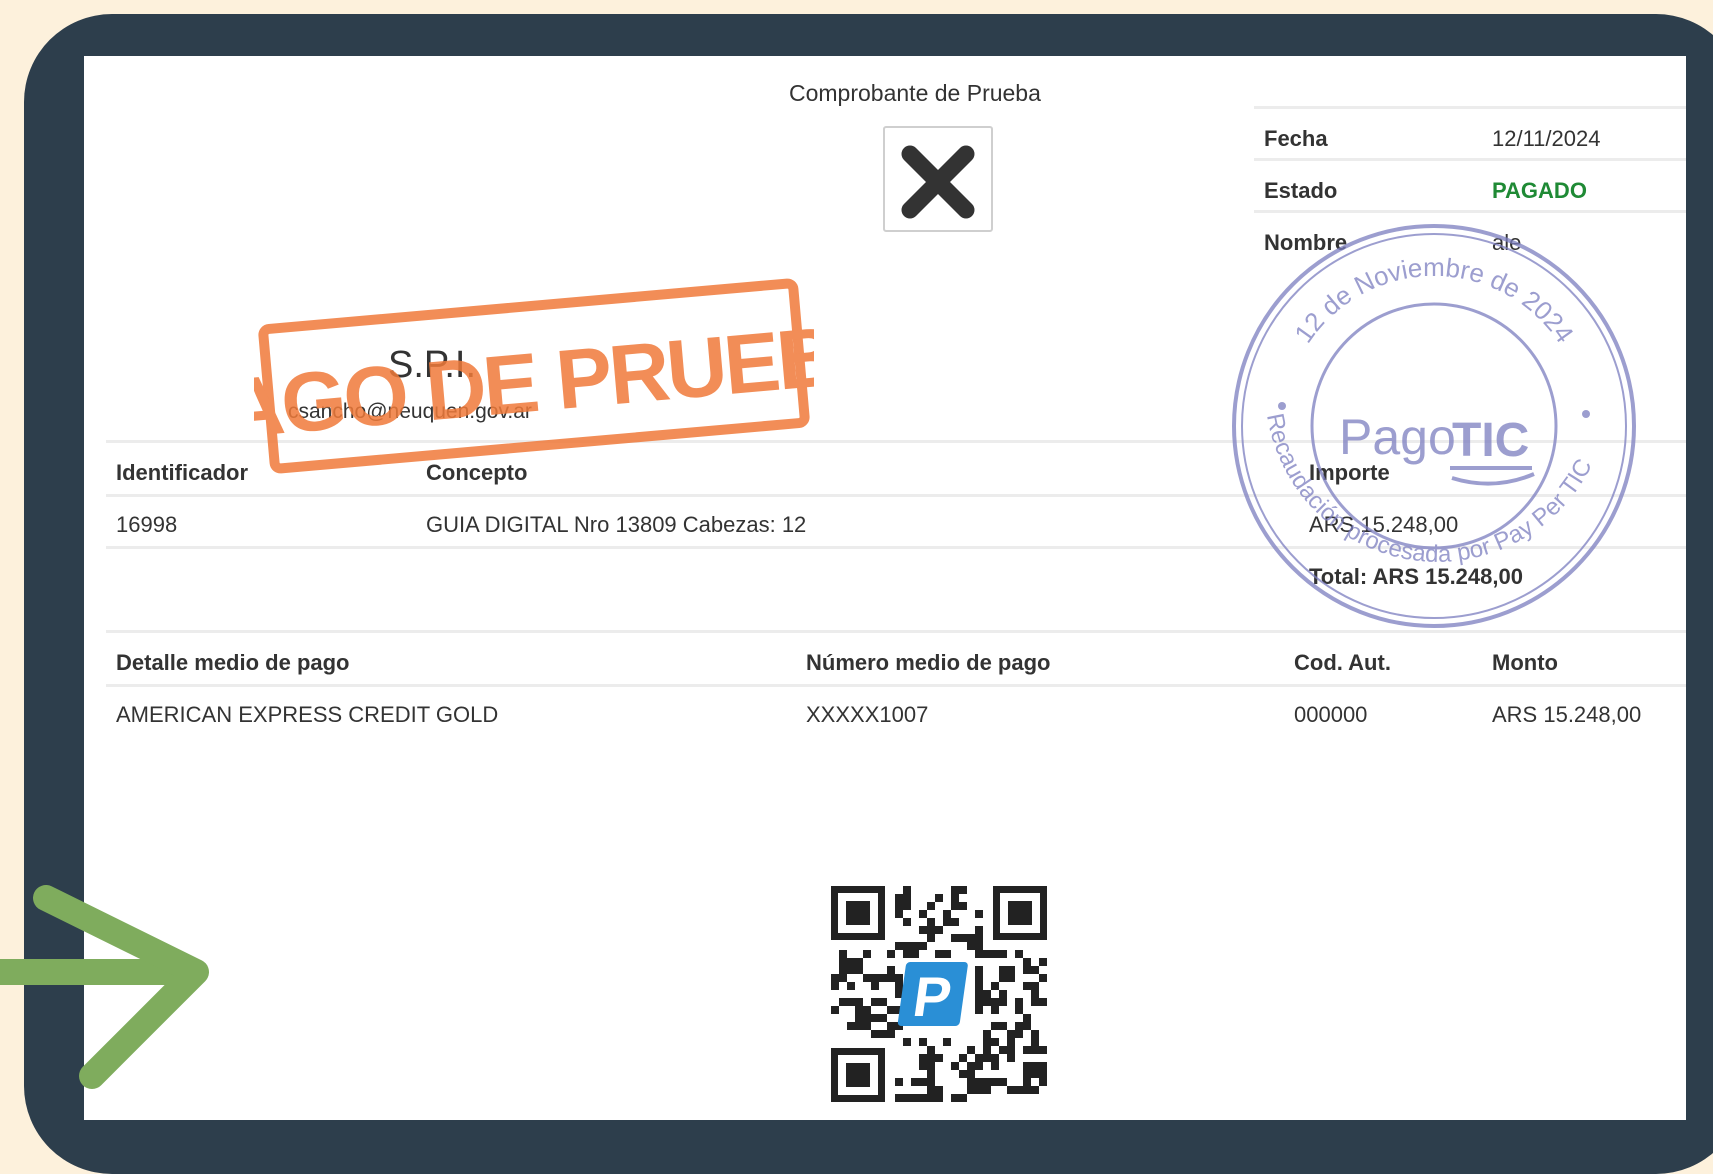  What do you see at coordinates (233, 662) in the screenshot?
I see `col-header-detalle: Detalle medio de pago` at bounding box center [233, 662].